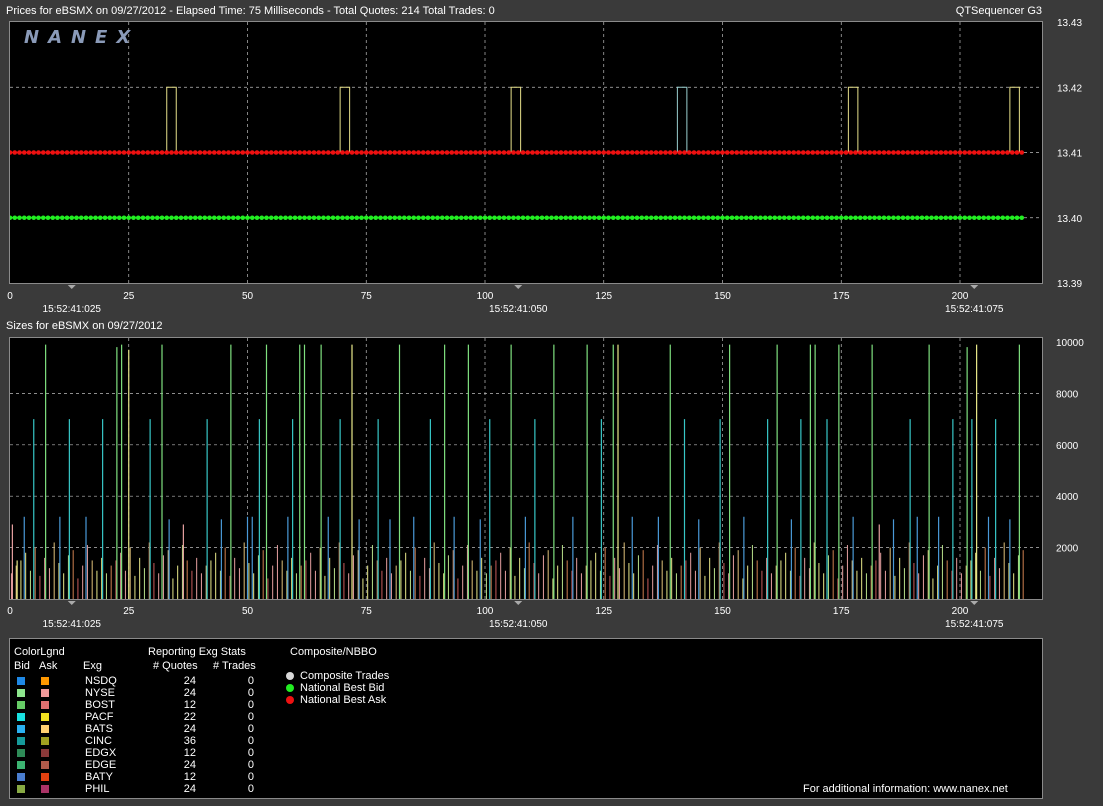 This screenshot has width=1103, height=806. What do you see at coordinates (343, 700) in the screenshot?
I see `composite-label: National Best Ask` at bounding box center [343, 700].